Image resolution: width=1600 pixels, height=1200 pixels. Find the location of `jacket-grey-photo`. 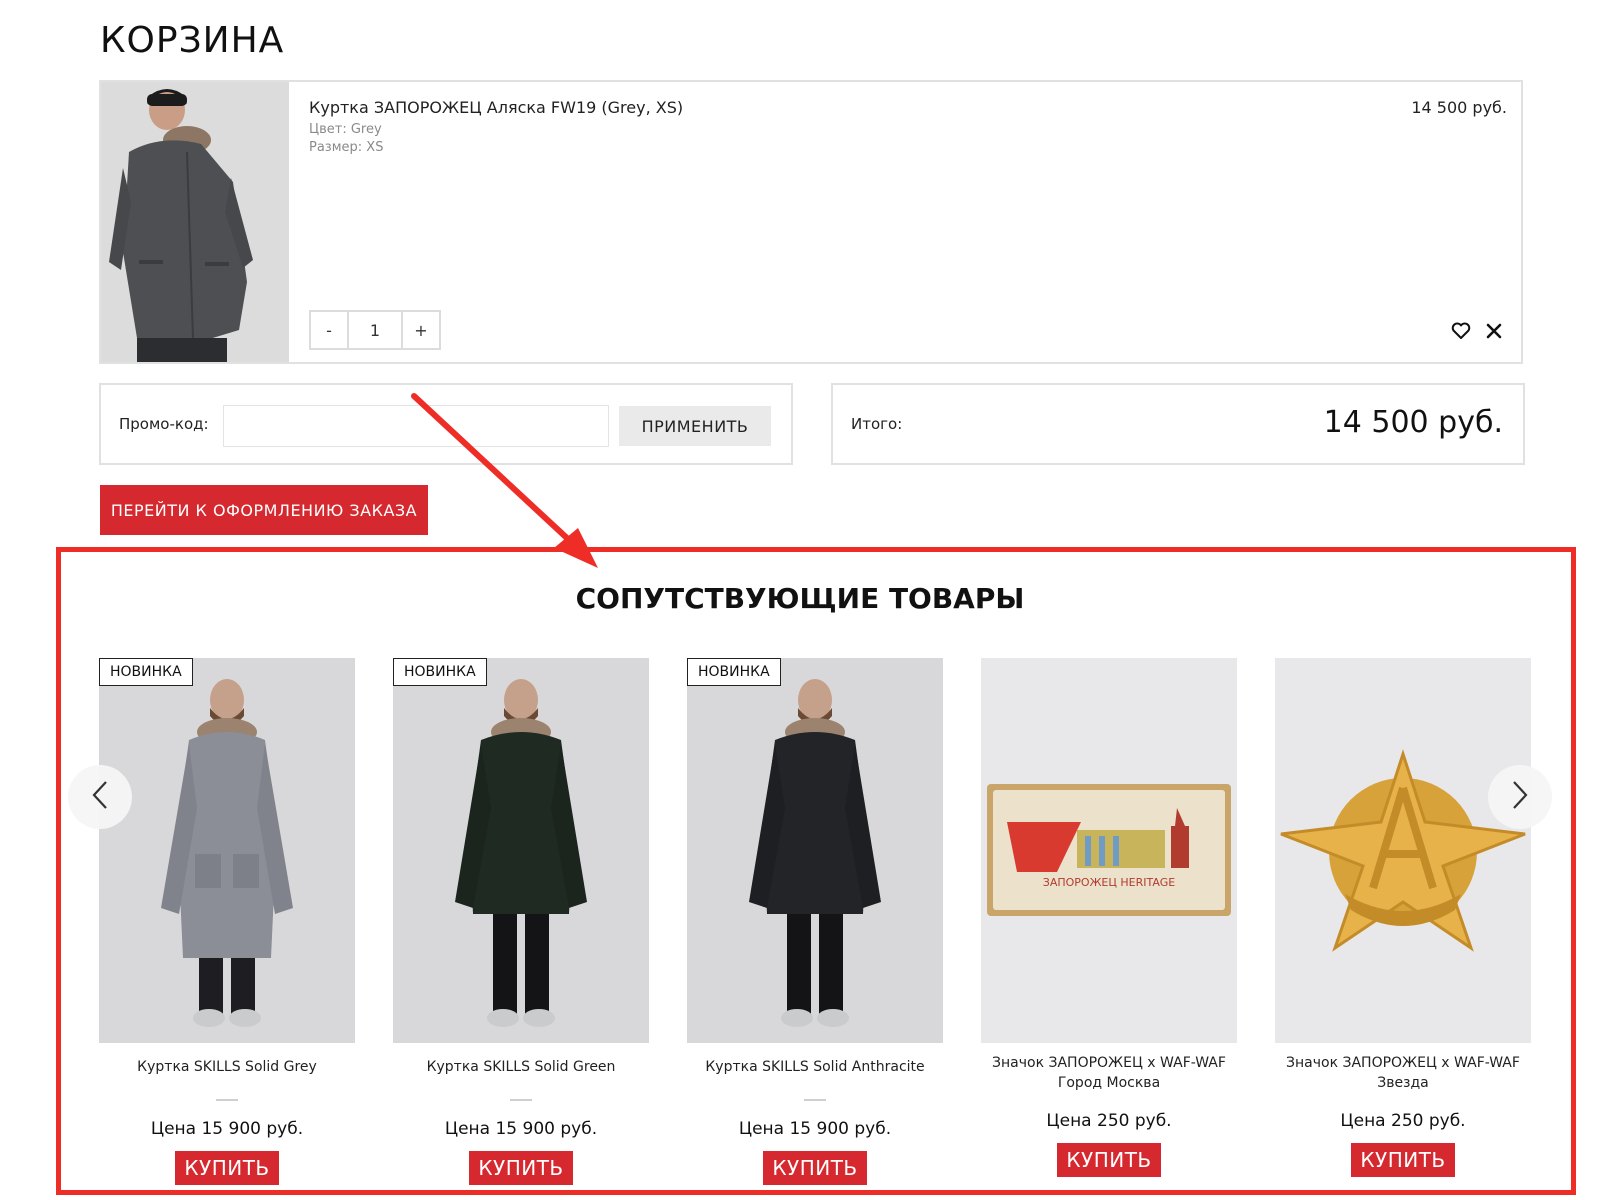

jacket-grey-photo is located at coordinates (227, 850).